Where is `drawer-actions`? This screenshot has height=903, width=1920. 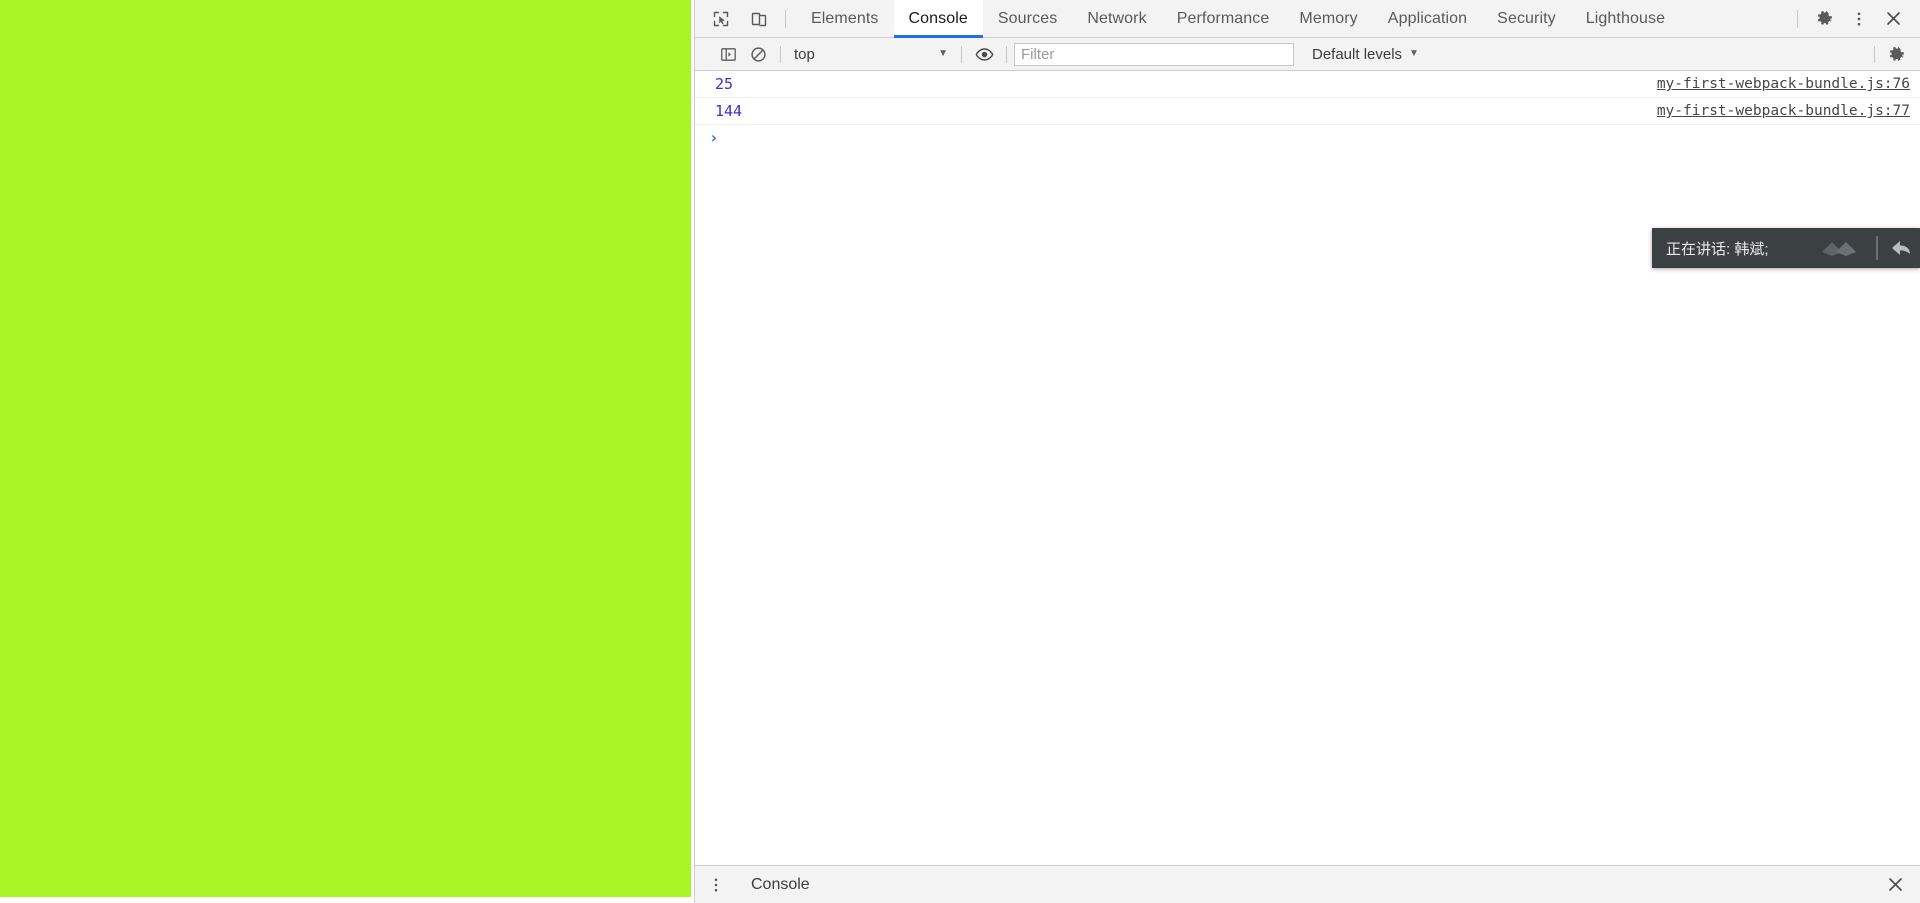 drawer-actions is located at coordinates (1899, 885).